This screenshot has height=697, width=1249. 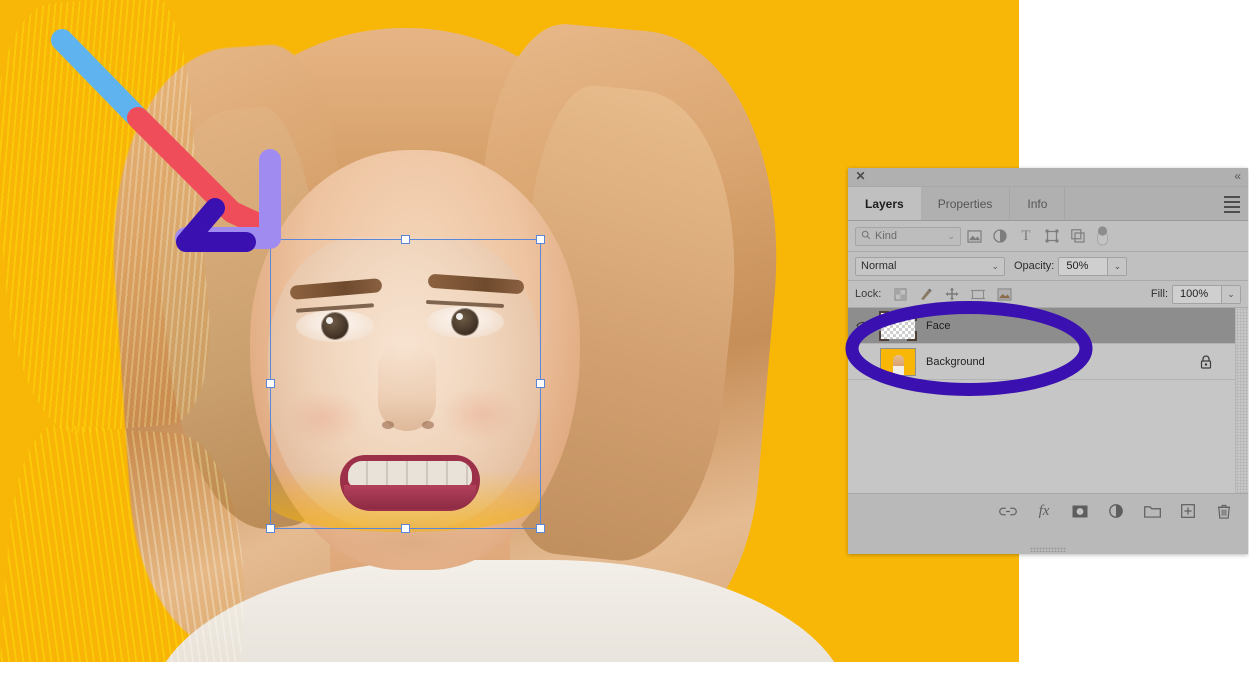 What do you see at coordinates (1077, 266) in the screenshot?
I see `opacity-value: 50%` at bounding box center [1077, 266].